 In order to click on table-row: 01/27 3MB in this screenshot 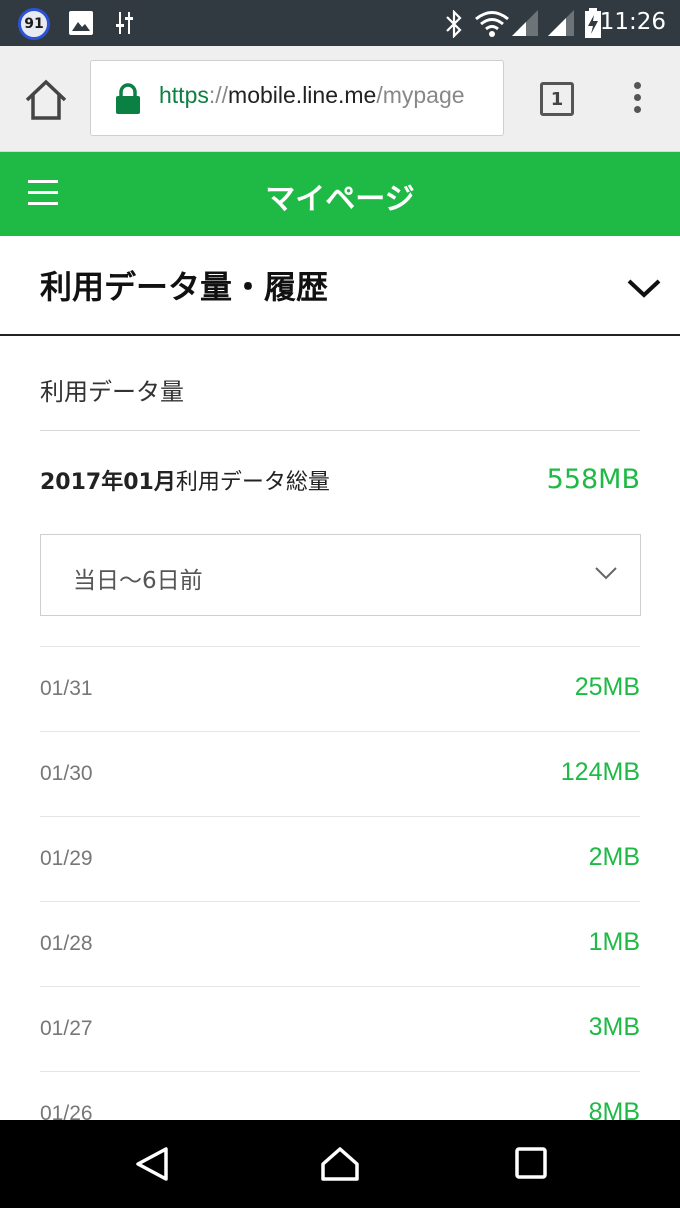, I will do `click(340, 1028)`.